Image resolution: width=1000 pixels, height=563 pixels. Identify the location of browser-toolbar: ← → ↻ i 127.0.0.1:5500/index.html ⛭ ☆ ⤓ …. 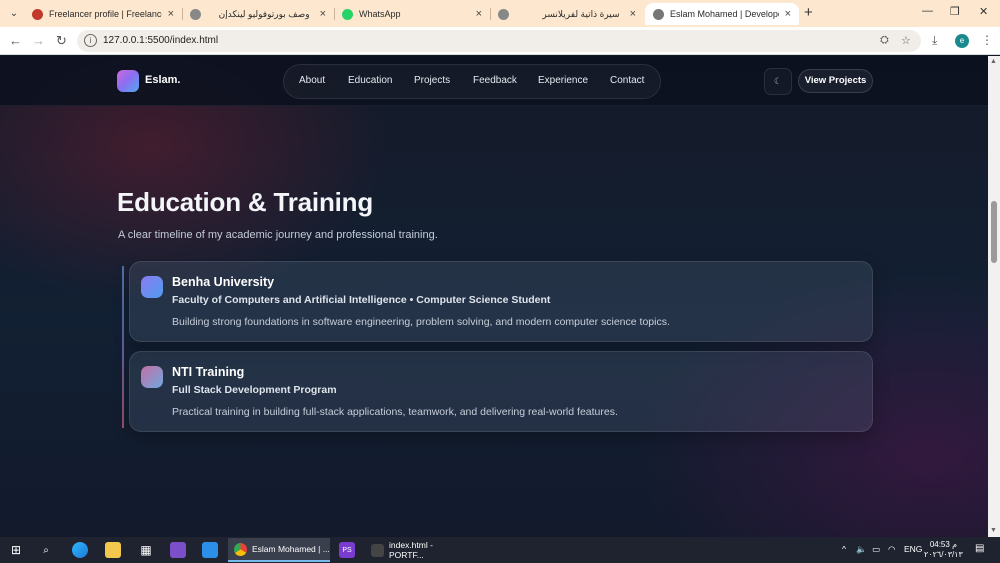
(500, 41).